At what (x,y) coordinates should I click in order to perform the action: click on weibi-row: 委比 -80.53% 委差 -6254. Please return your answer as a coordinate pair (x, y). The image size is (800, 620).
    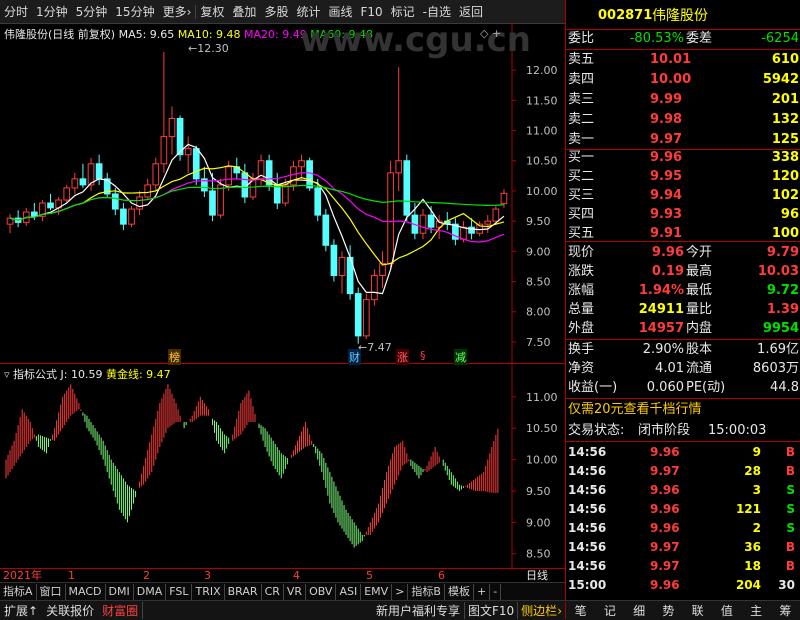
    Looking at the image, I should click on (683, 39).